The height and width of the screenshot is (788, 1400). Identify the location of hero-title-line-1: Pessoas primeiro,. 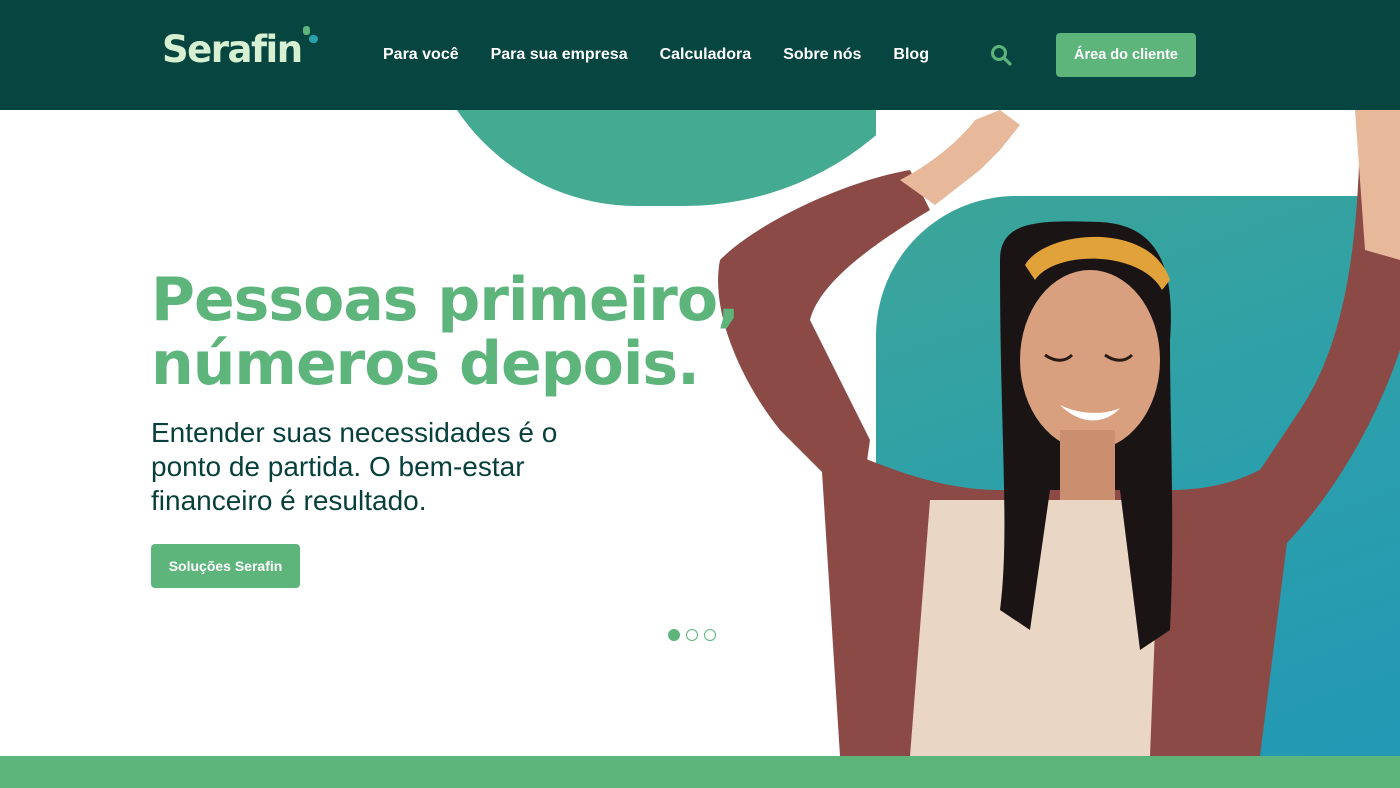
(445, 300).